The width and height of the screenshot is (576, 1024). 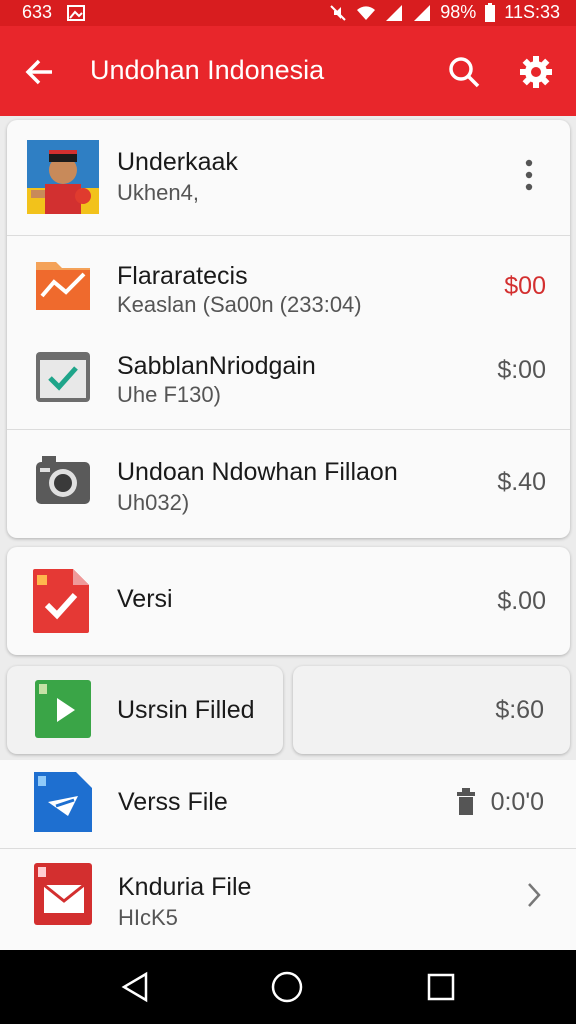 What do you see at coordinates (158, 192) in the screenshot?
I see `profile-subtitle: Ukhen4,` at bounding box center [158, 192].